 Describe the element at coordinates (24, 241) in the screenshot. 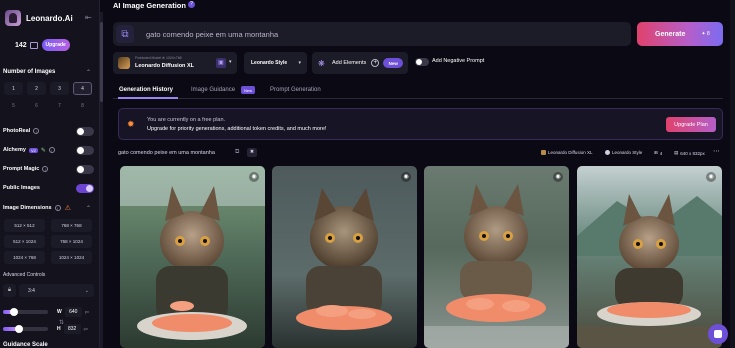

I see `dim-option-512x1024: 512 × 1024` at that location.